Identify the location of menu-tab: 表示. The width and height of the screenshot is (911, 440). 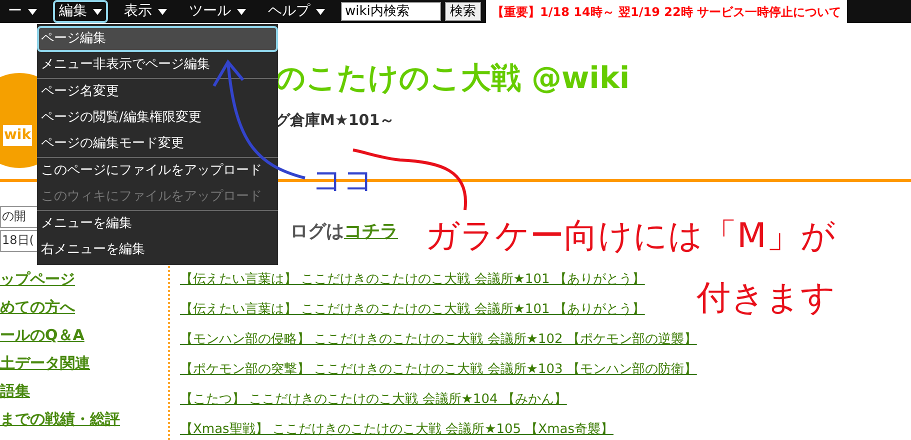
(145, 11).